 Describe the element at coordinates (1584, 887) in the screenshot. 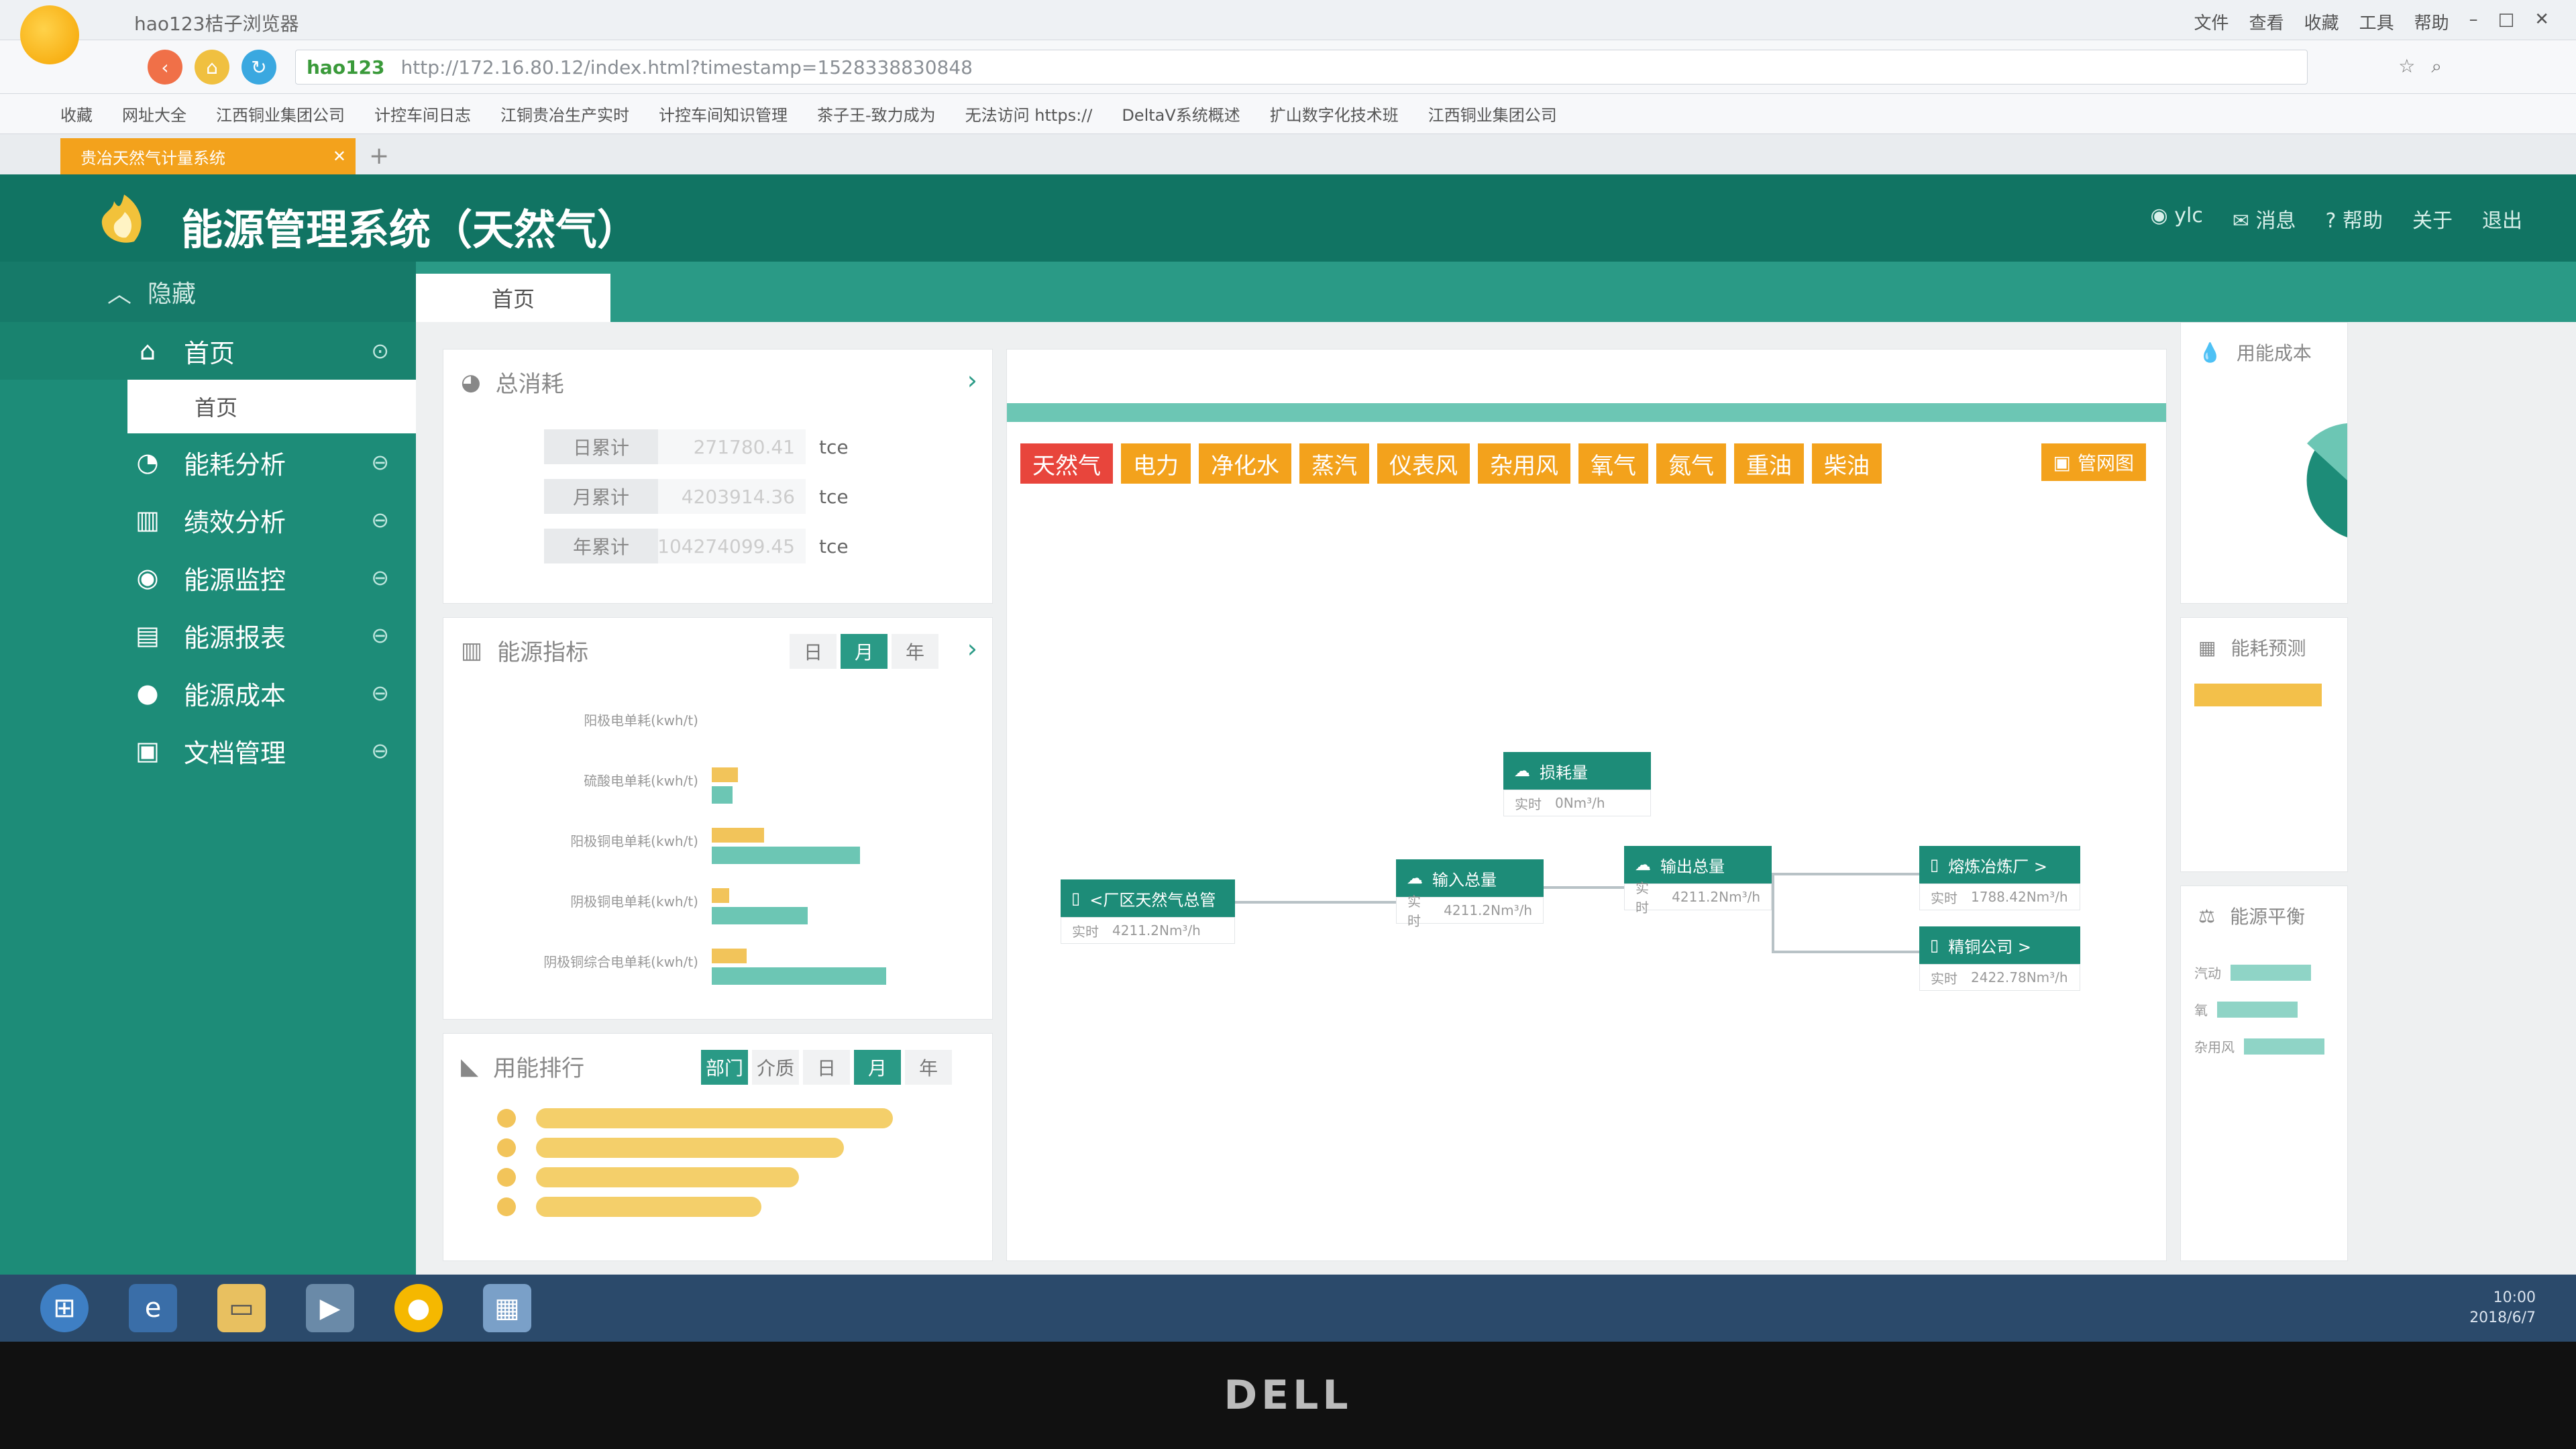

I see `flow-connector` at that location.